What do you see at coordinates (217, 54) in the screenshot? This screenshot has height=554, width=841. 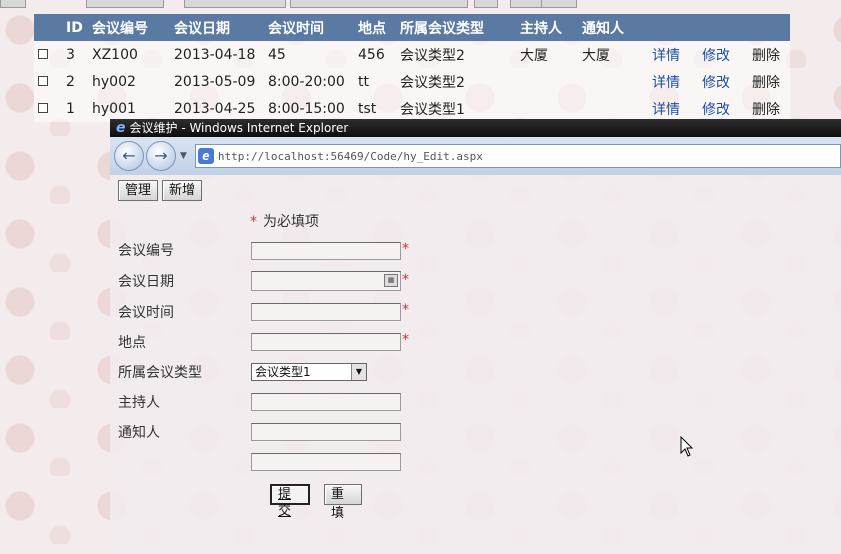 I see `cell-date: 2013-04-18` at bounding box center [217, 54].